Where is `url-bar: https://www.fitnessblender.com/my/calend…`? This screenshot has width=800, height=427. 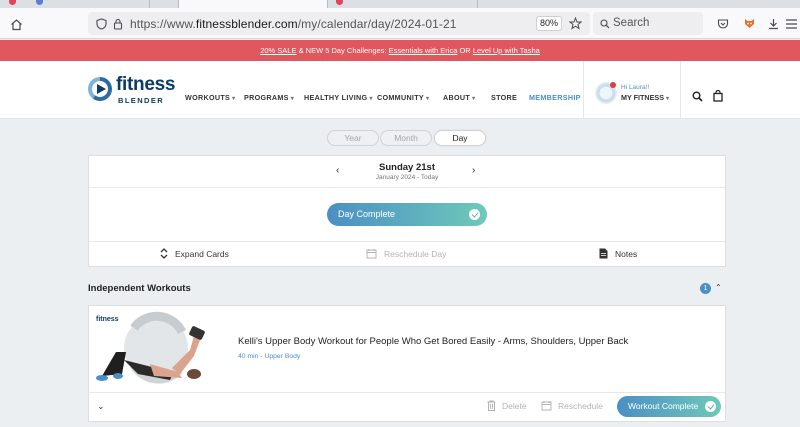
url-bar: https://www.fitnessblender.com/my/calend… is located at coordinates (339, 23).